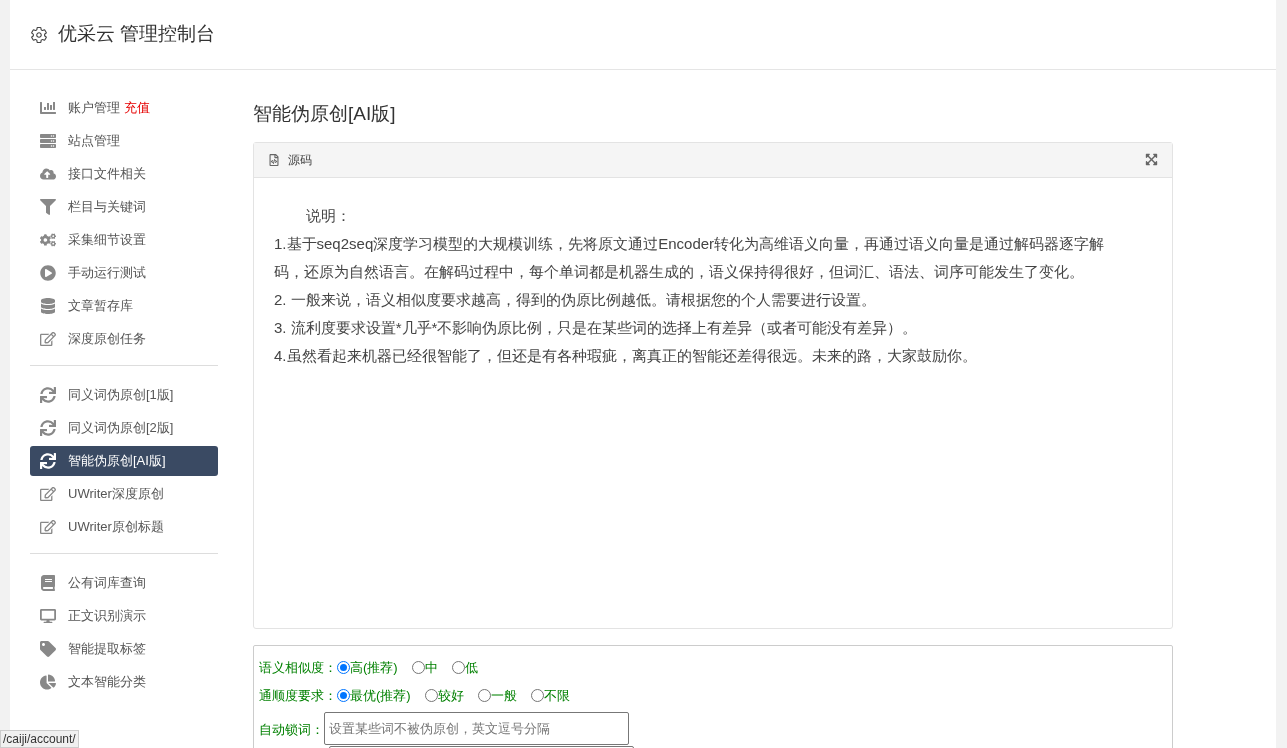  I want to click on source-tab: 源码, so click(300, 159).